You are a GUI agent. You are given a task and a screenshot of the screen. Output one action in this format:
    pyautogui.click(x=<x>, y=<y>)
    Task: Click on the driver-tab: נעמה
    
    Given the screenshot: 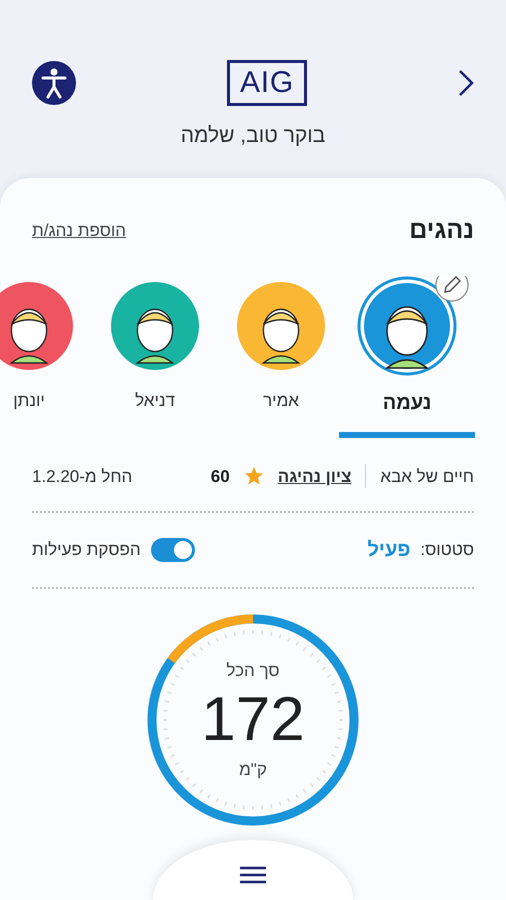 What is the action you would take?
    pyautogui.click(x=407, y=413)
    